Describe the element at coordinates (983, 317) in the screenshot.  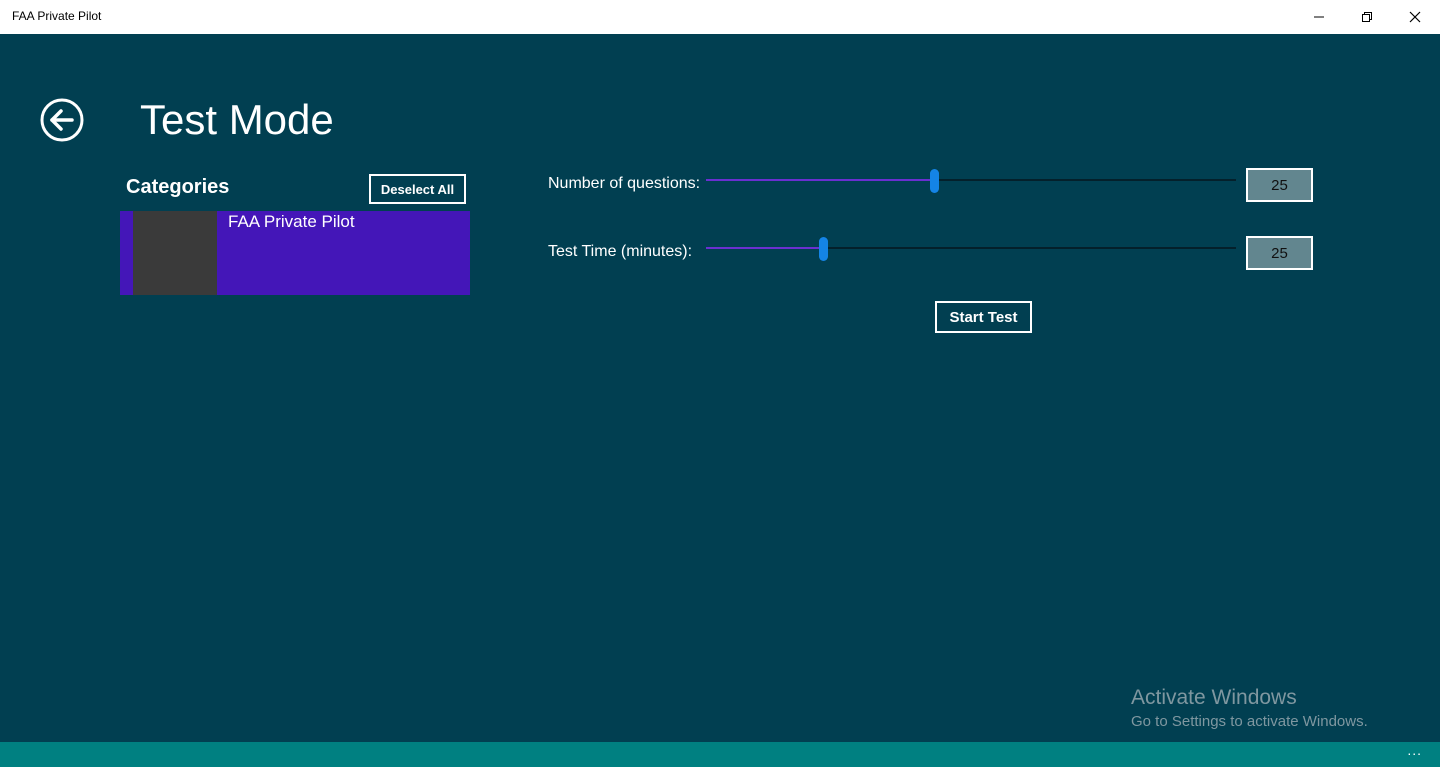
I see `start-test-button: Start Test` at that location.